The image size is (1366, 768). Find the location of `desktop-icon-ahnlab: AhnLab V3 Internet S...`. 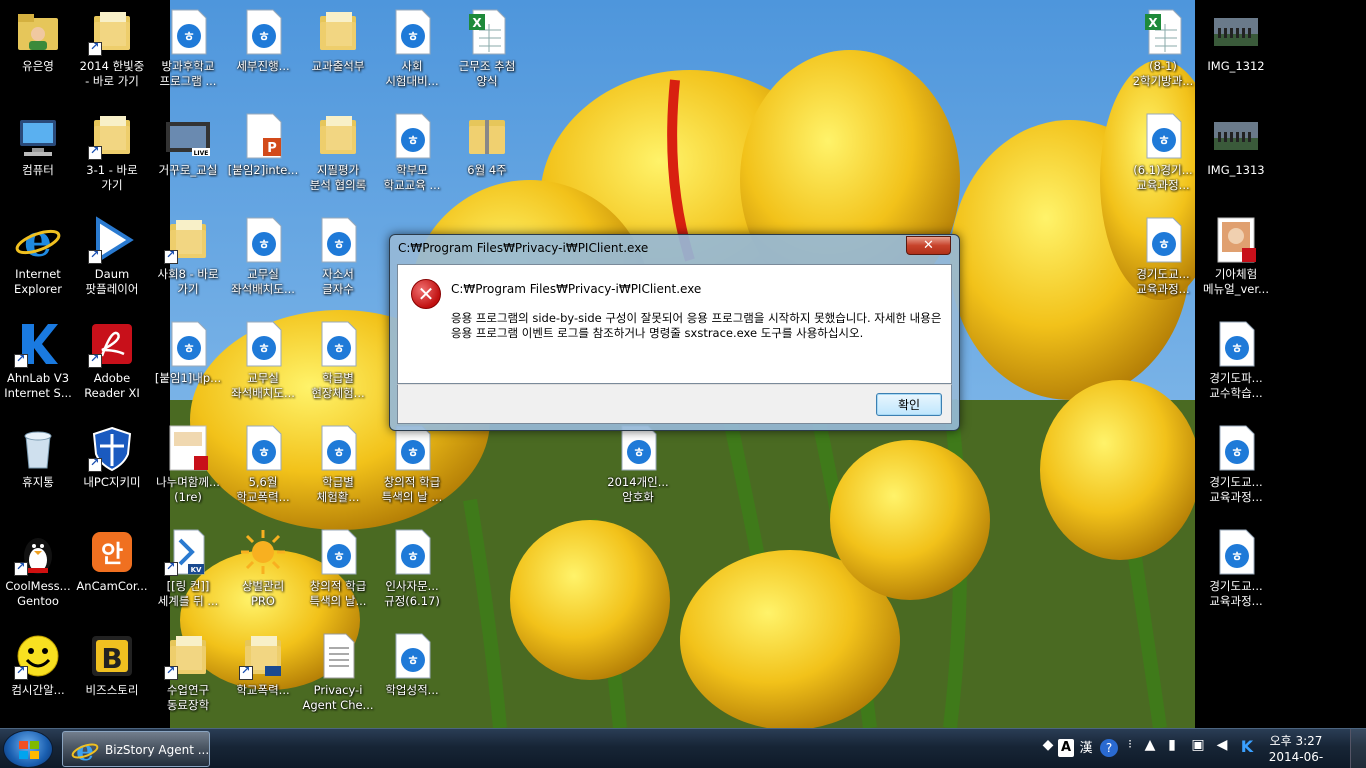

desktop-icon-ahnlab: AhnLab V3 Internet S... is located at coordinates (38, 360).